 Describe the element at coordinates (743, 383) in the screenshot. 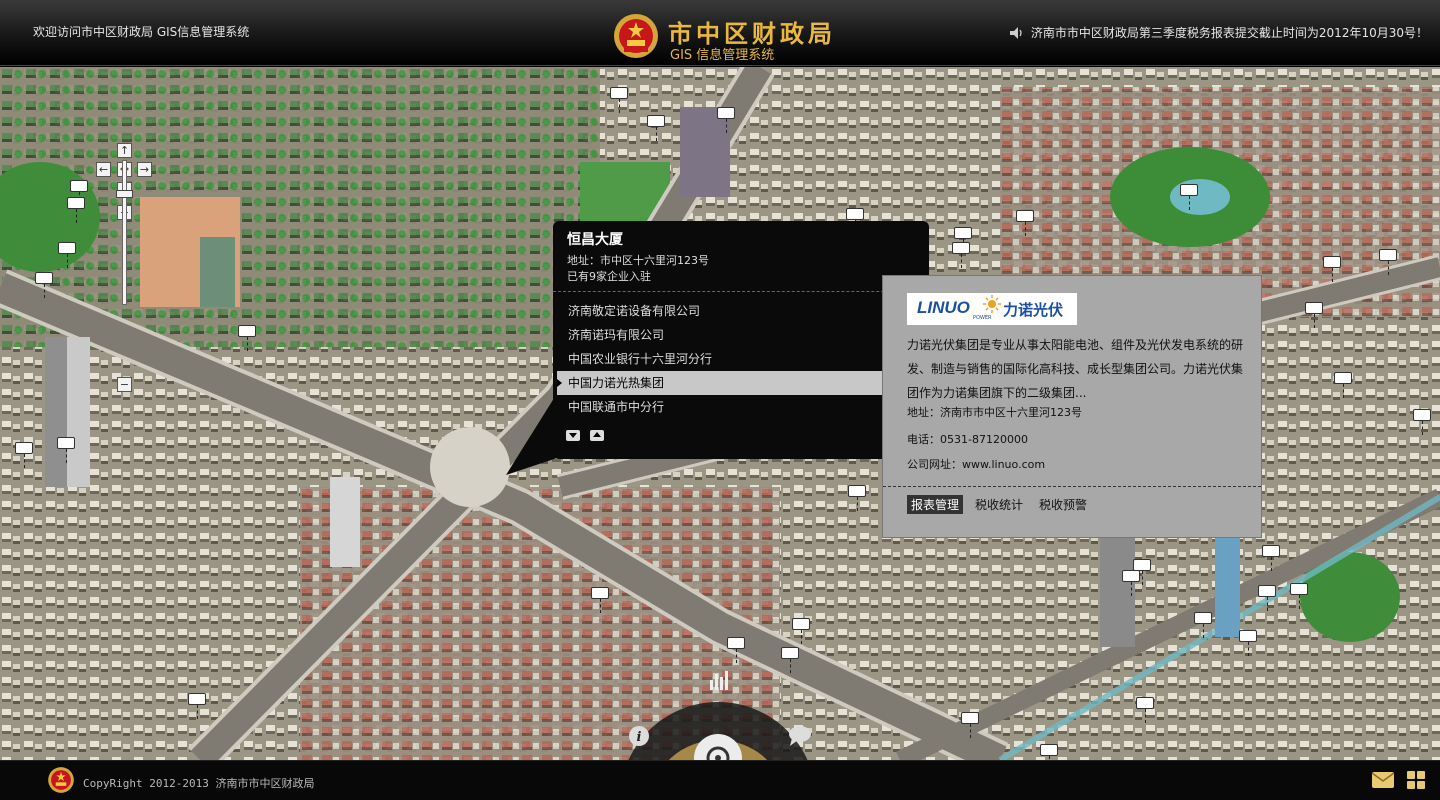

I see `company-list-item-selected: 中国力诺光热集团` at that location.